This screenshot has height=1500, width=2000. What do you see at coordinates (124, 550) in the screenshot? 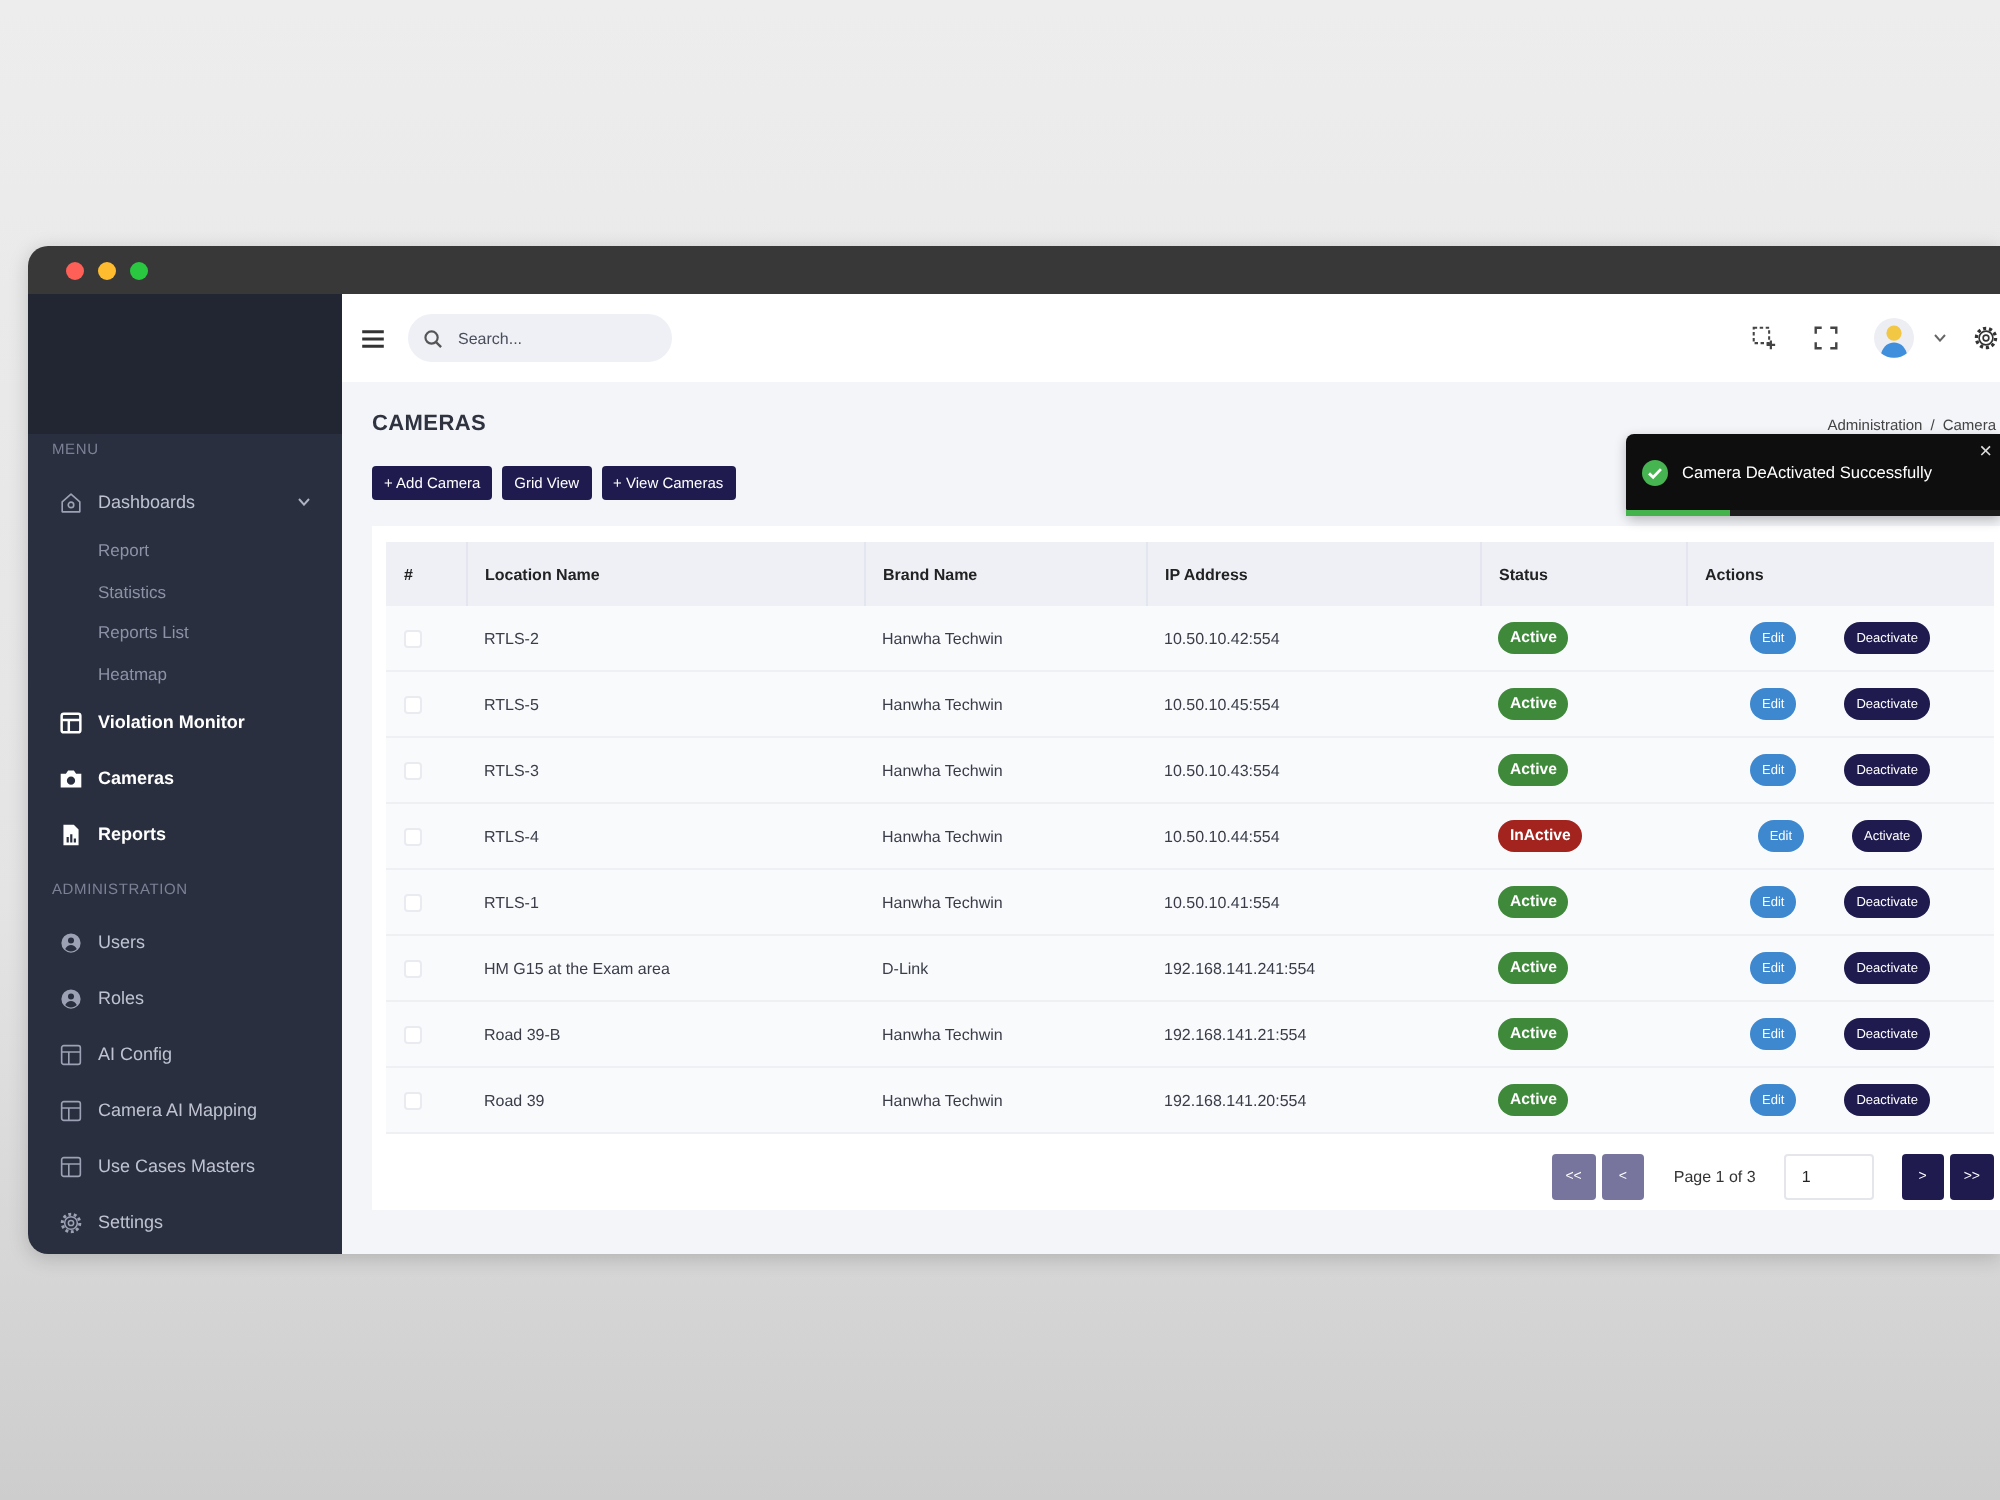
I see `sub-nav-item: Report` at bounding box center [124, 550].